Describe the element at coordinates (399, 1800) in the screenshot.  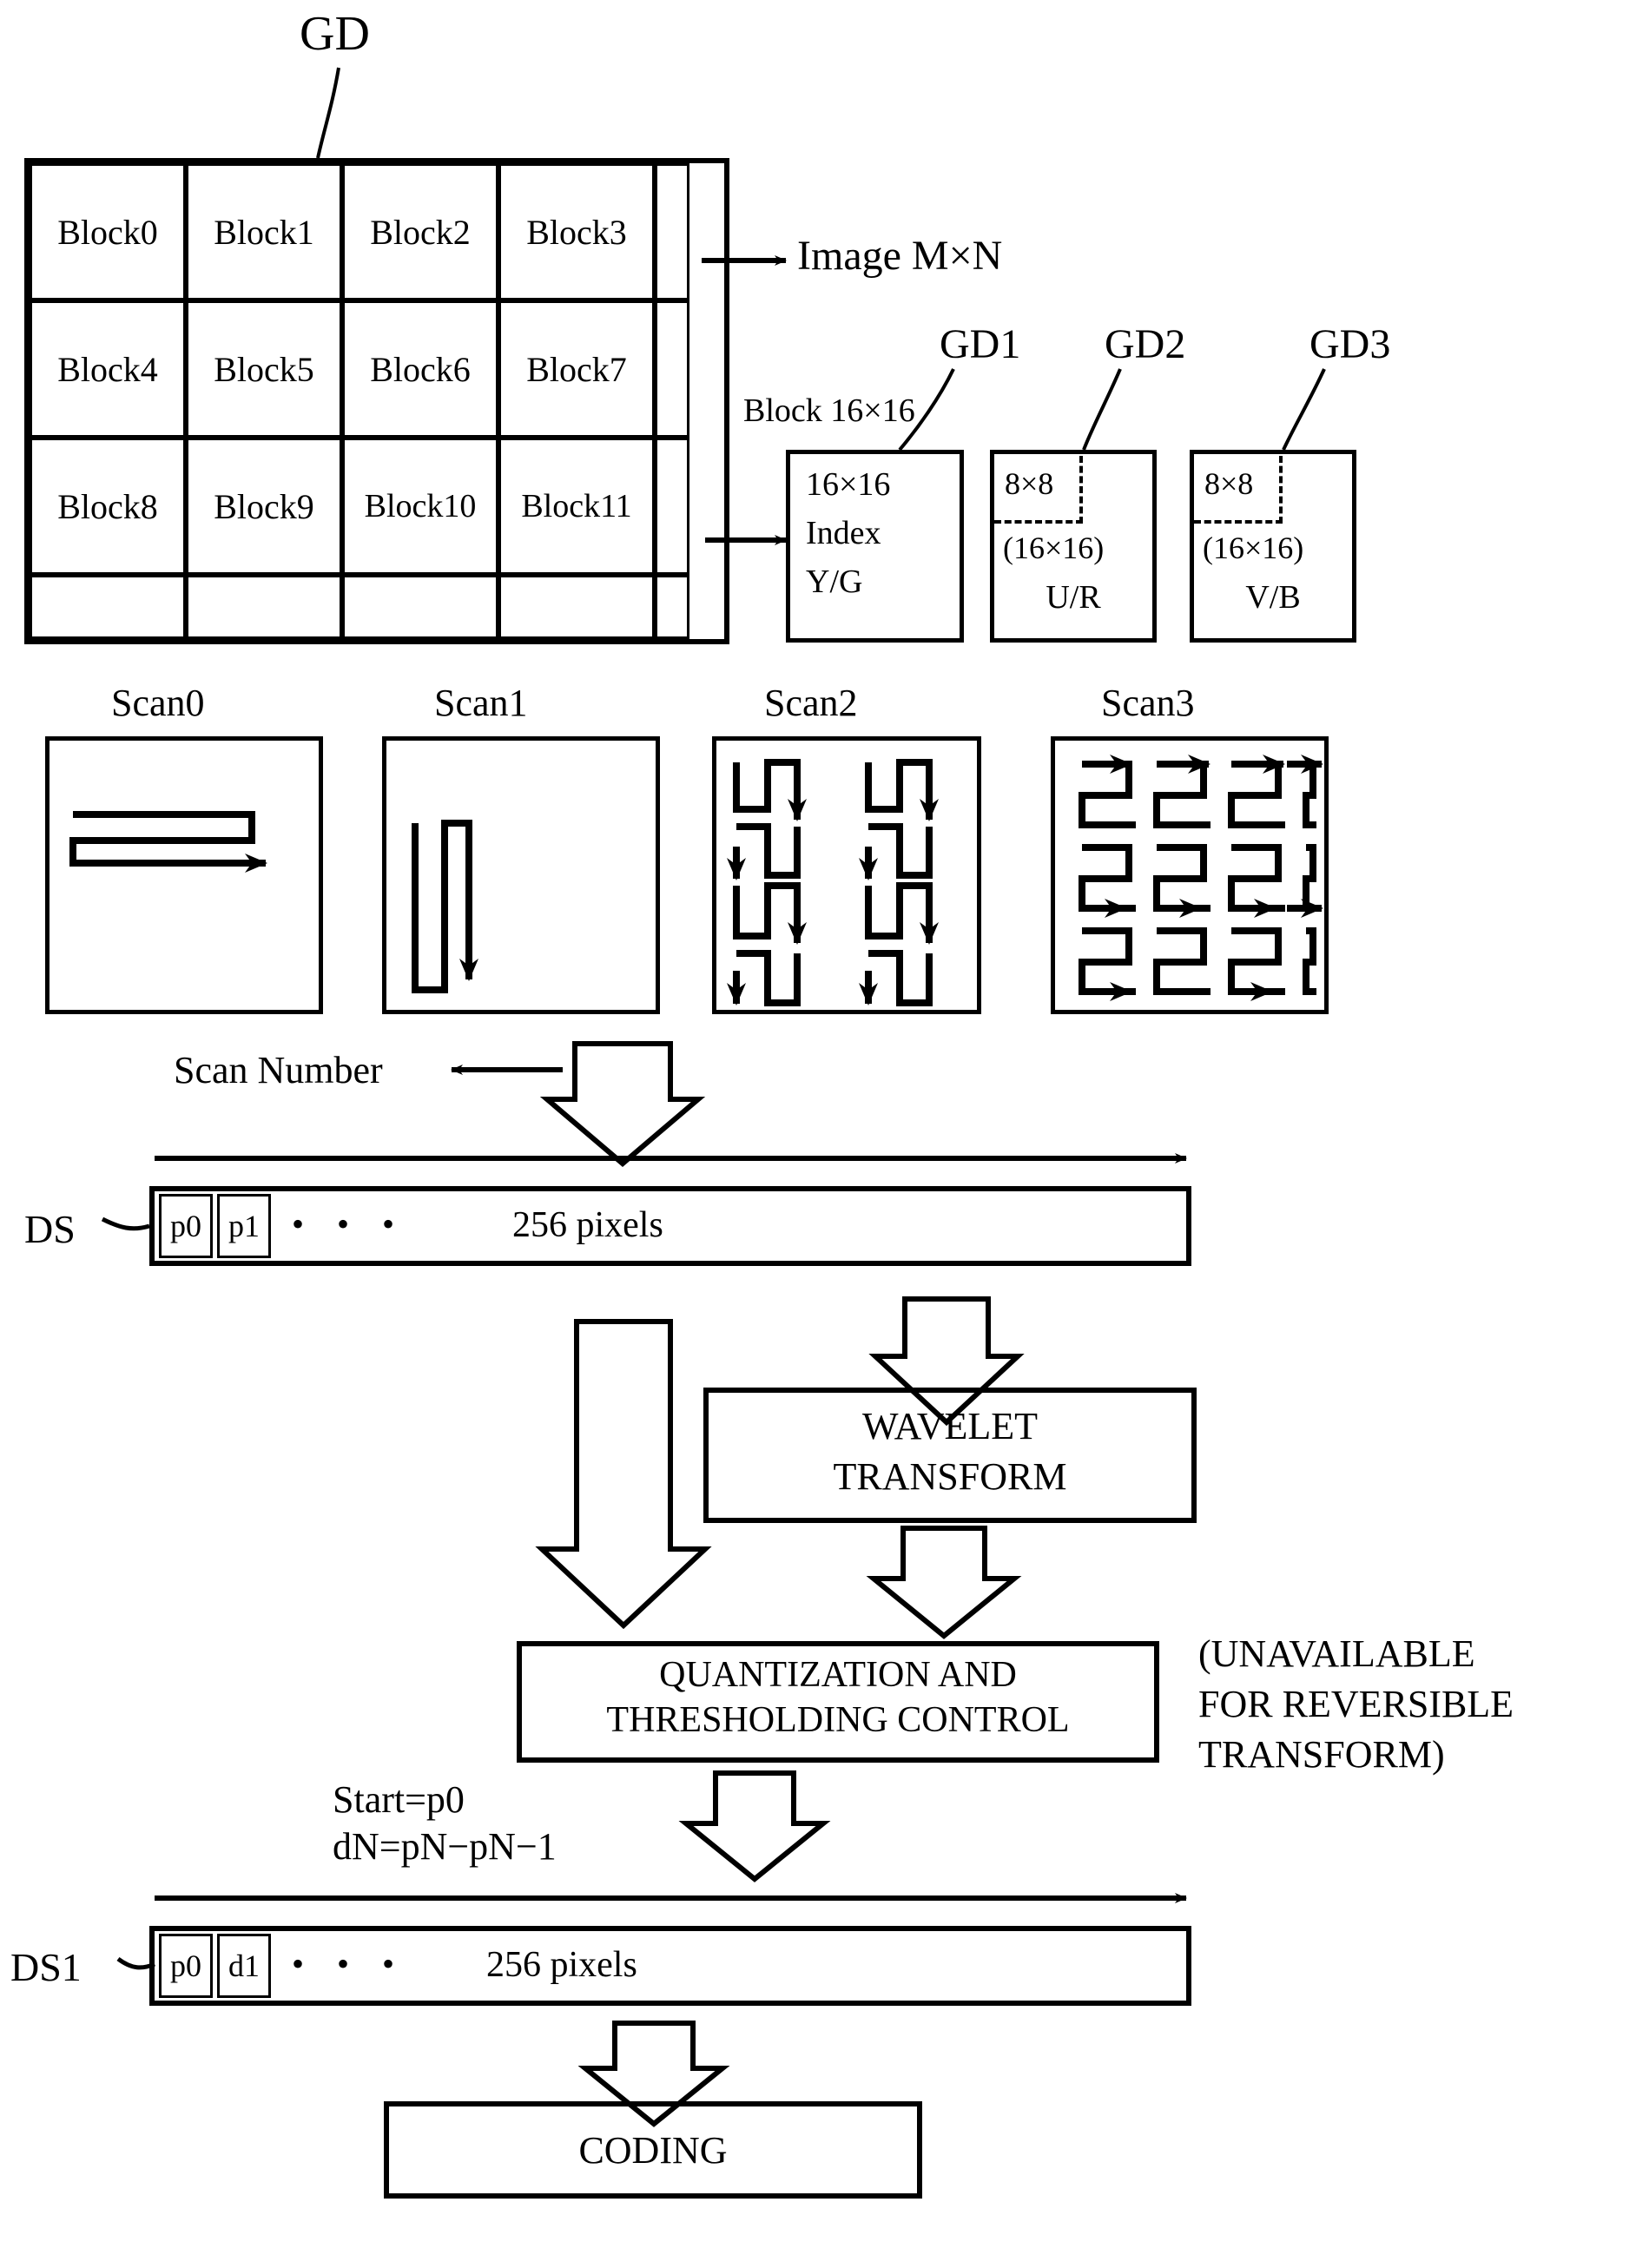
I see `start-formula-line1: Start=p0` at that location.